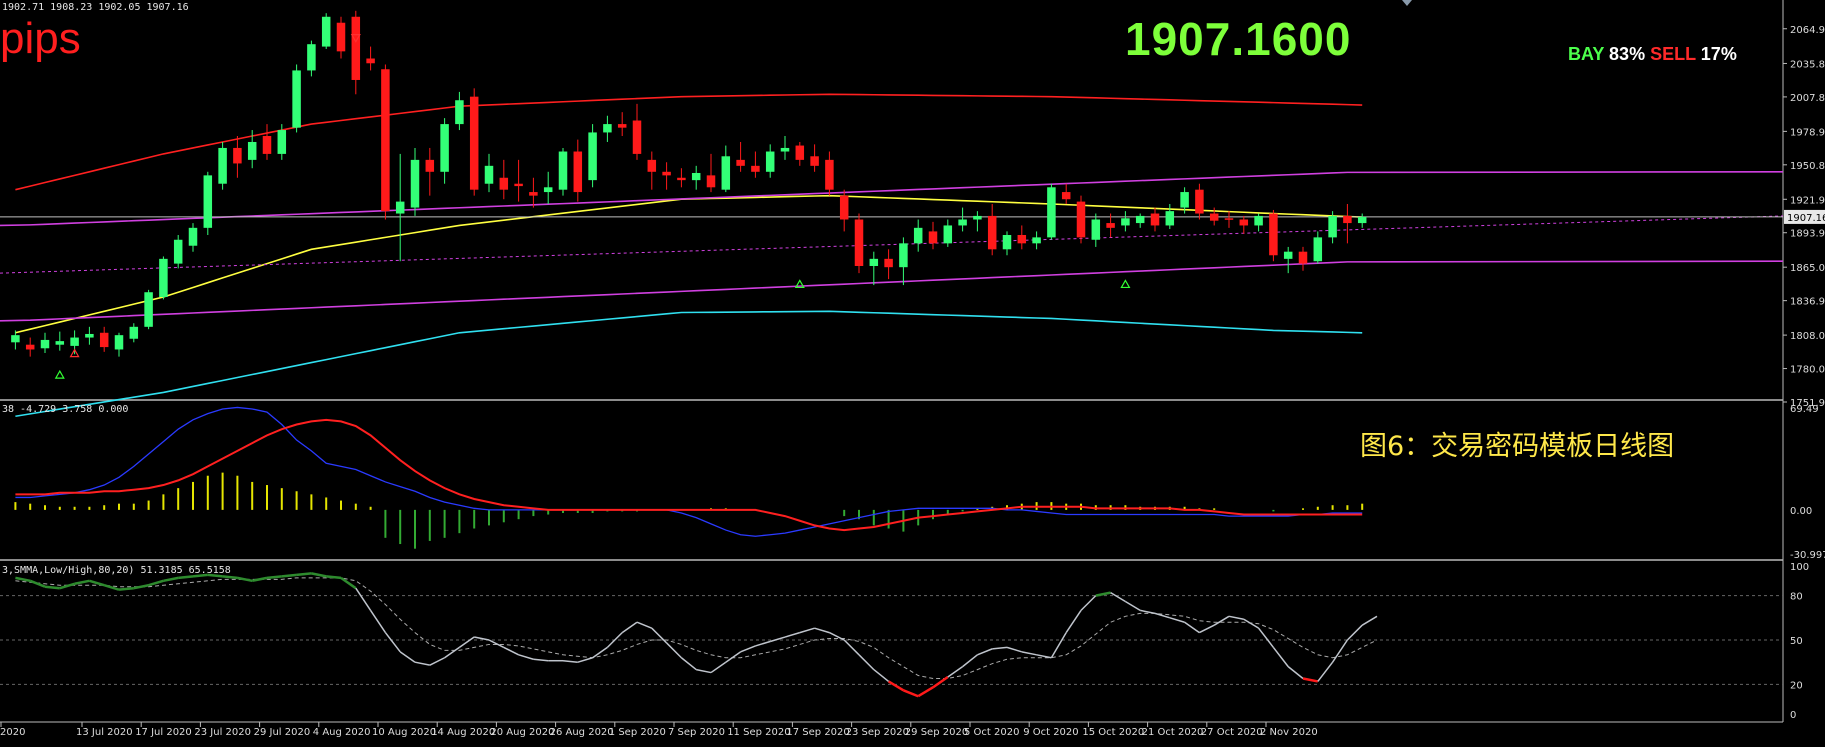 This screenshot has height=747, width=1825. What do you see at coordinates (1807, 98) in the screenshot?
I see `price-tick-label: 2007.80` at bounding box center [1807, 98].